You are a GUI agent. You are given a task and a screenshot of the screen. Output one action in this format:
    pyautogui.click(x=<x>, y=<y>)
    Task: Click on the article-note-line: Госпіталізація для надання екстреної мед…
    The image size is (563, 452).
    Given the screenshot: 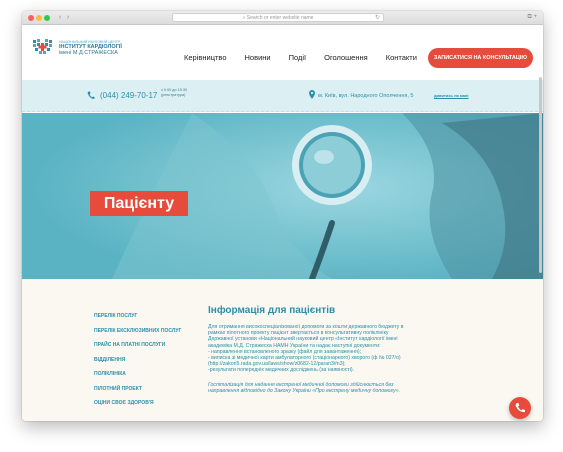 What is the action you would take?
    pyautogui.click(x=301, y=384)
    